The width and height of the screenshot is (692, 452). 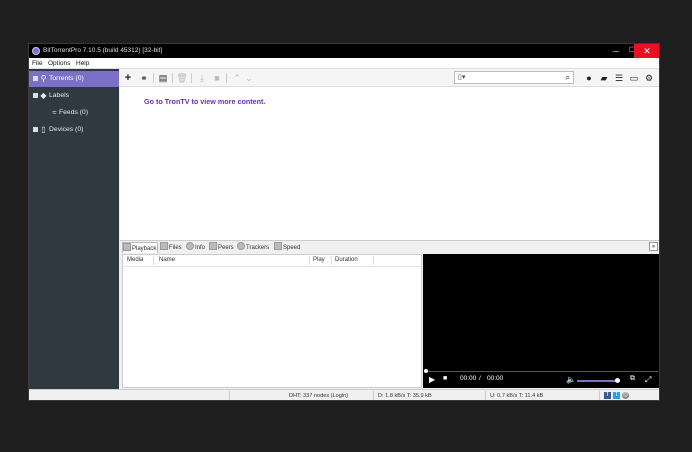 I want to click on menu-help: Help, so click(x=82, y=63).